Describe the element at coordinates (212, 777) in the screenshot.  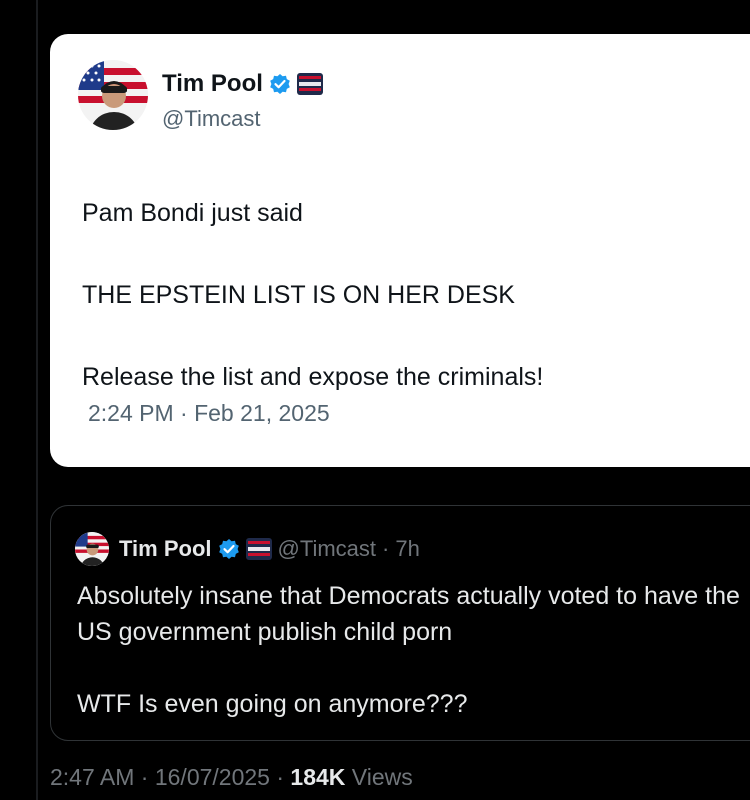
I see `post-date: 16/07/2025` at that location.